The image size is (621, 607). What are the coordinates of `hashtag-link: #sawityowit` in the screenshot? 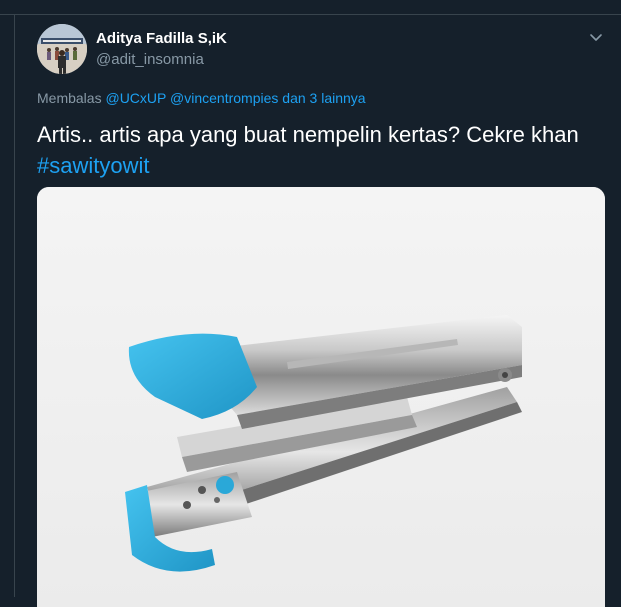 It's located at (93, 165).